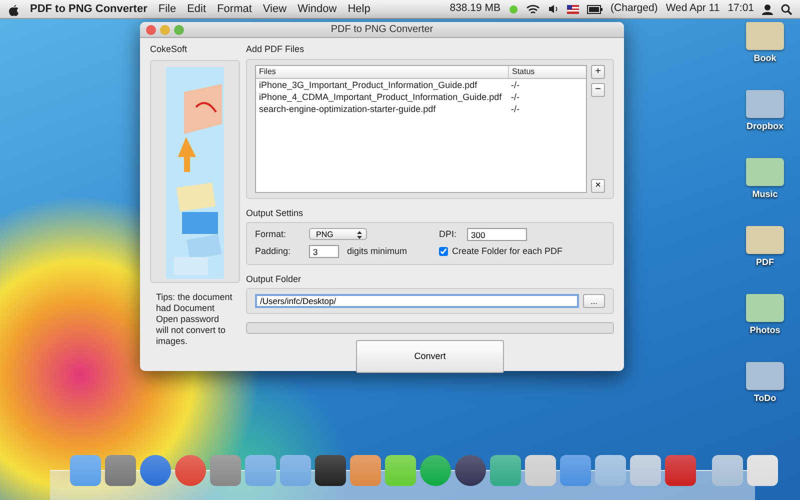 The width and height of the screenshot is (800, 500). Describe the element at coordinates (317, 9) in the screenshot. I see `menu-item: Window` at that location.